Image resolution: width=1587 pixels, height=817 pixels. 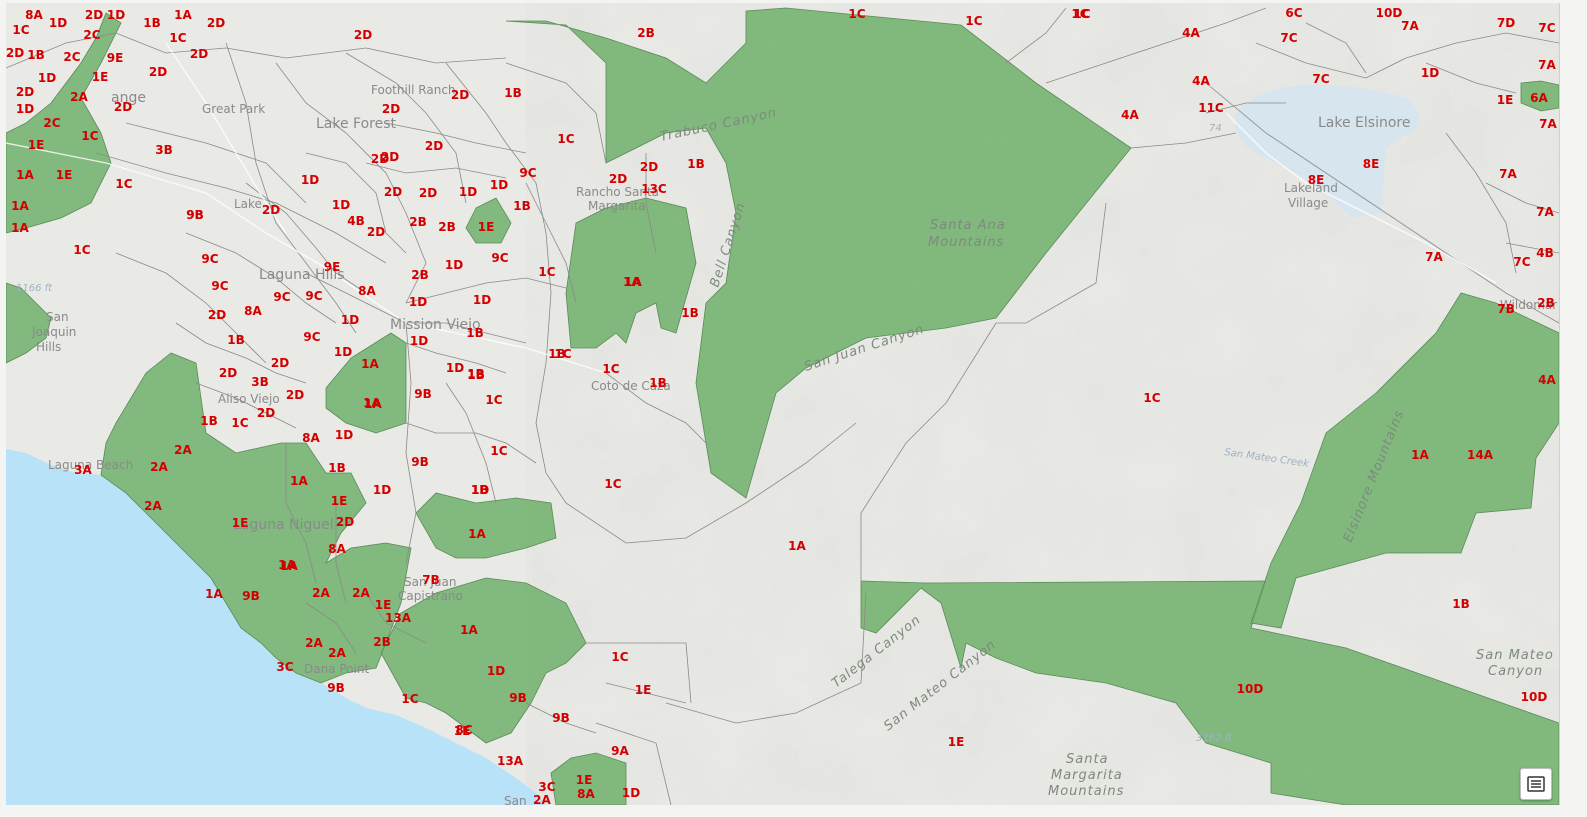 I want to click on zone-label: 8C, so click(x=463, y=730).